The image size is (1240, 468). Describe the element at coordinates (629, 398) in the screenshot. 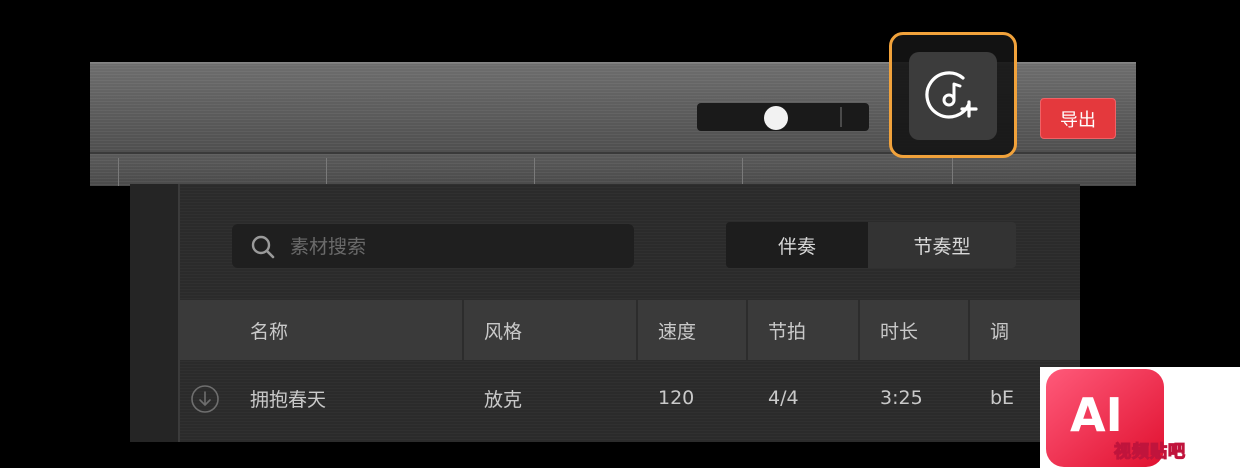

I see `table-row: 拥抱春天 放克 120 4/4 3:25 bE` at that location.